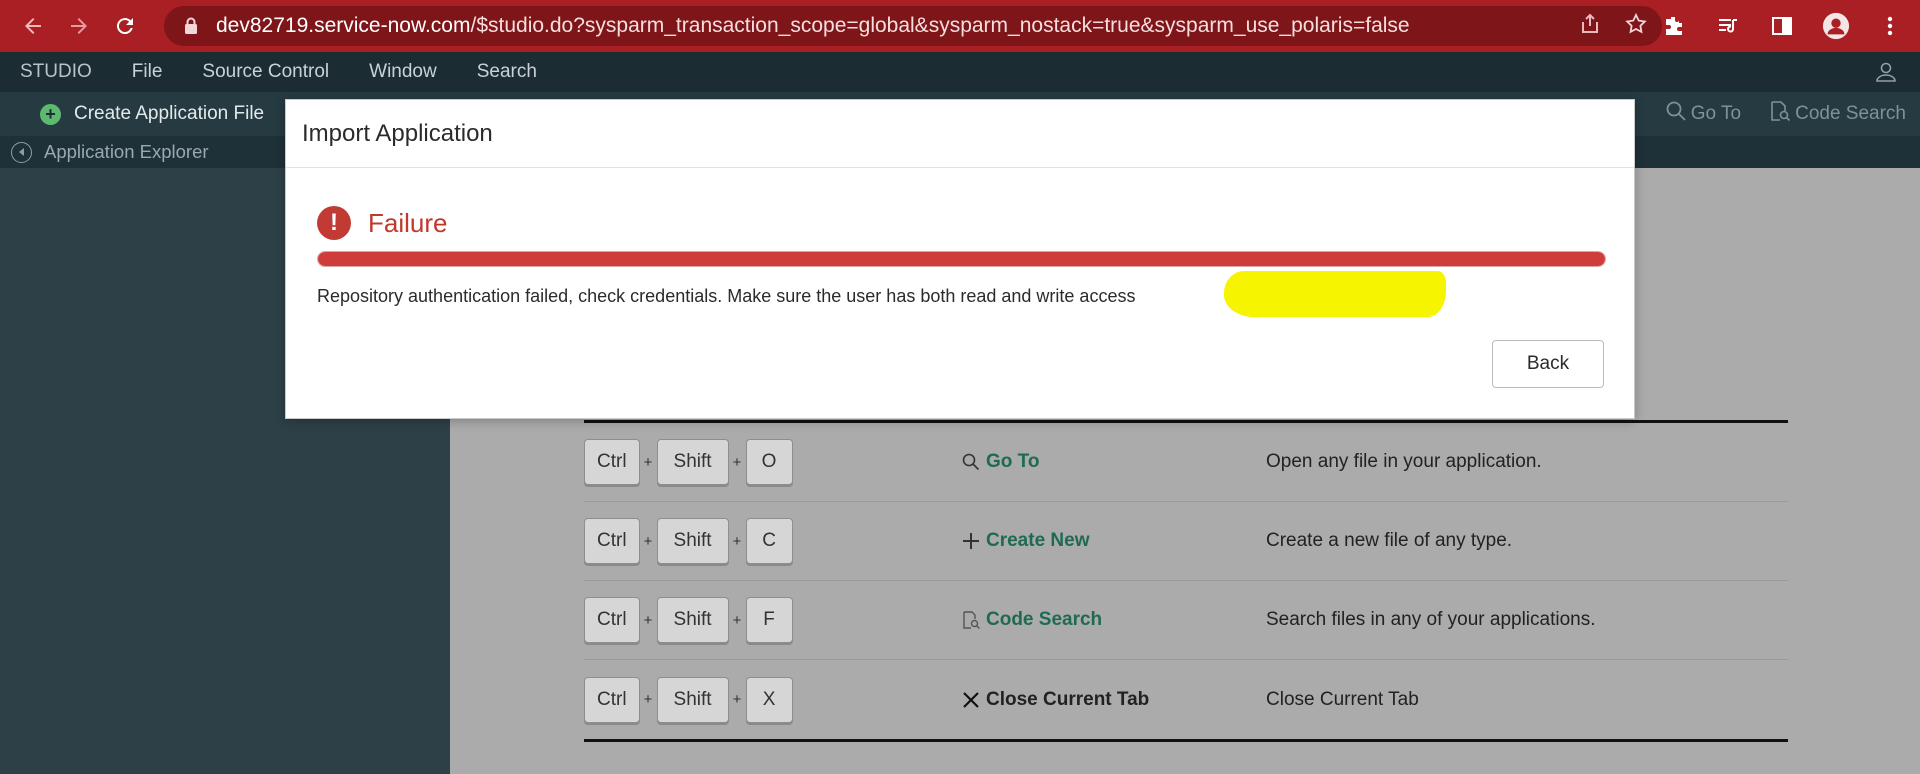  What do you see at coordinates (1038, 540) in the screenshot?
I see `shortcut-action-label: Create New` at bounding box center [1038, 540].